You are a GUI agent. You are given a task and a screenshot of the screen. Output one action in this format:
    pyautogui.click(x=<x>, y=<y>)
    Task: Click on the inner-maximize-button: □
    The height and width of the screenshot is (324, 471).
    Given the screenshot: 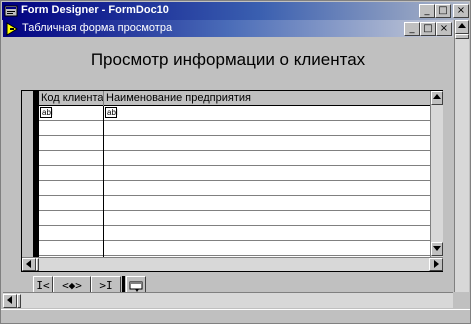 What is the action you would take?
    pyautogui.click(x=428, y=29)
    